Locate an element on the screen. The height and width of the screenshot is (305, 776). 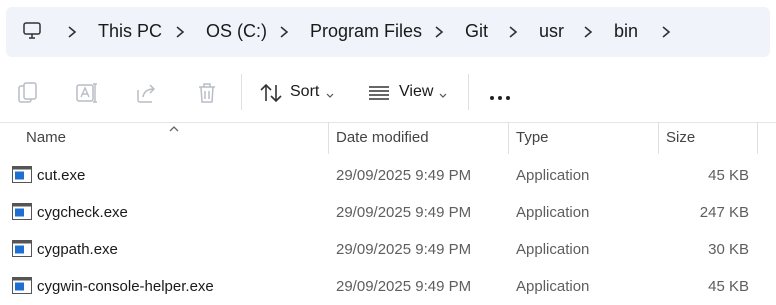
file-name: cut.exe is located at coordinates (61, 175).